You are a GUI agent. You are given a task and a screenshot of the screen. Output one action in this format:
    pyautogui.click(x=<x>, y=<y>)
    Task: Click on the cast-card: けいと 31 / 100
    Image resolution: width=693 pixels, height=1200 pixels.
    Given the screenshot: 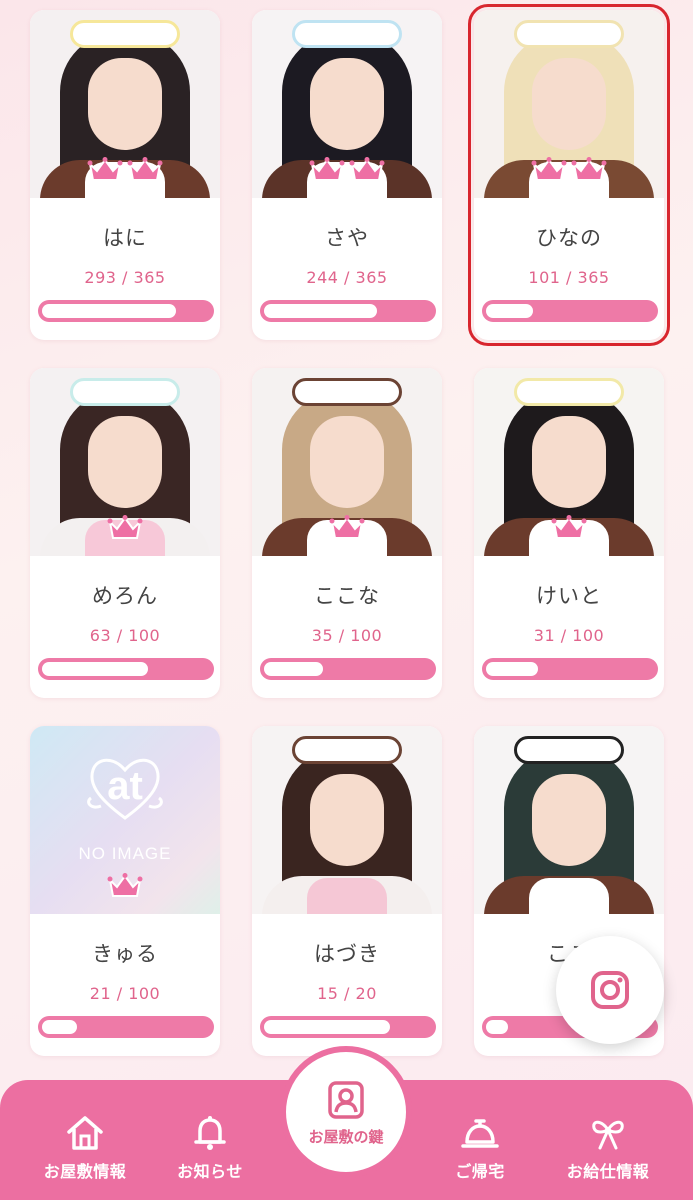 What is the action you would take?
    pyautogui.click(x=569, y=533)
    